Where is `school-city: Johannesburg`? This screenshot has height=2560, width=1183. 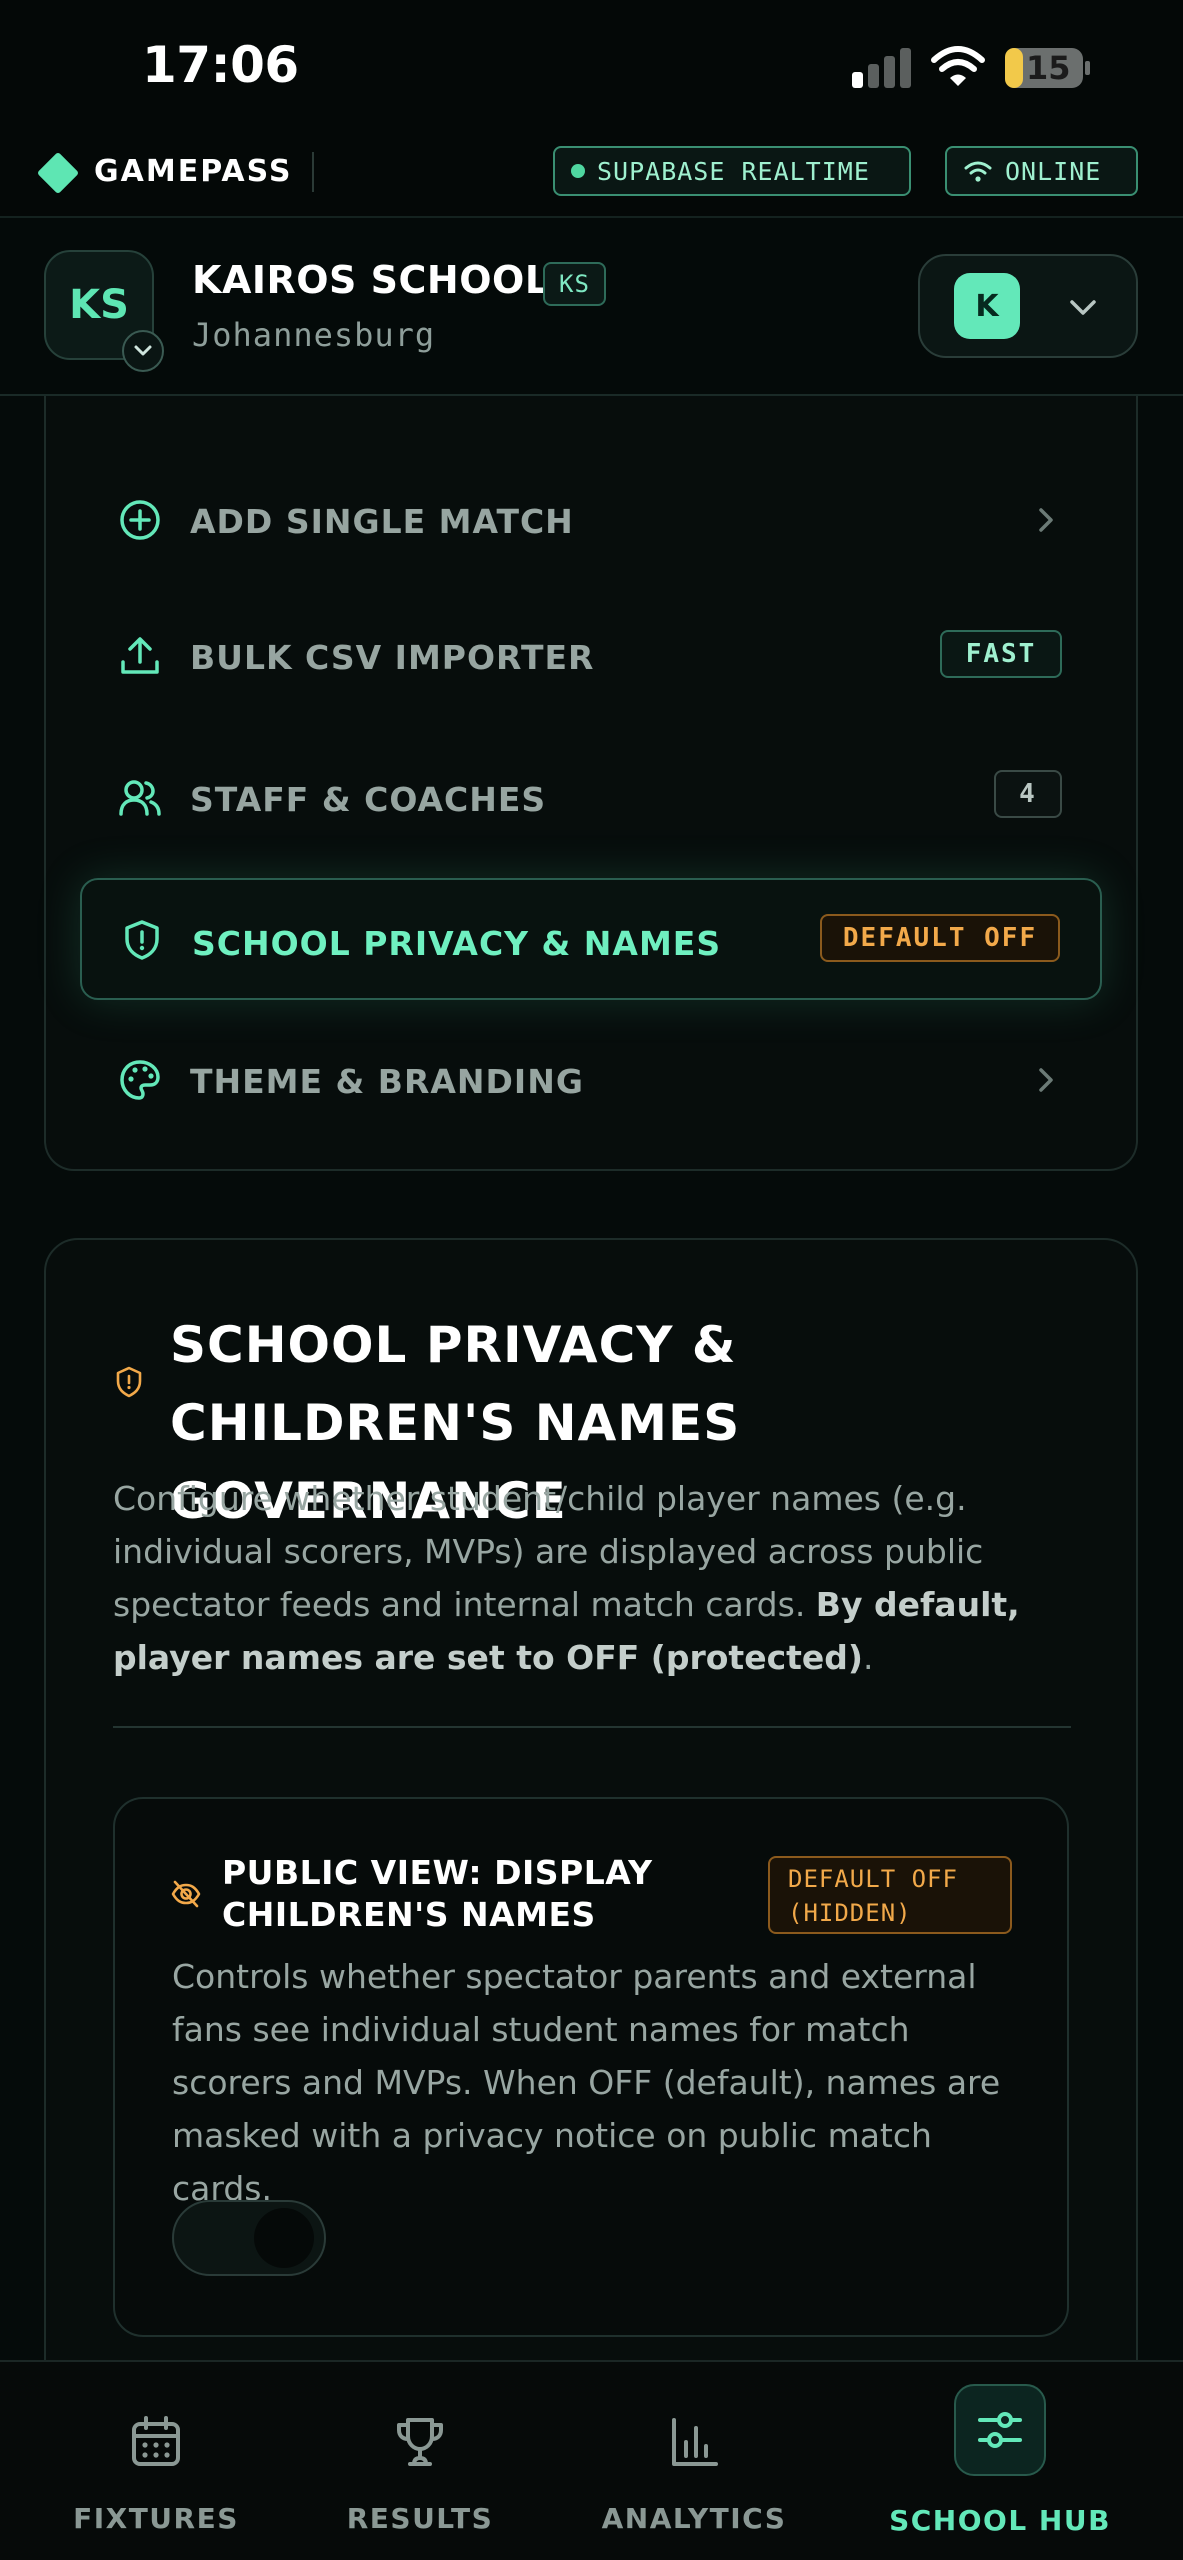
school-city: Johannesburg is located at coordinates (314, 335).